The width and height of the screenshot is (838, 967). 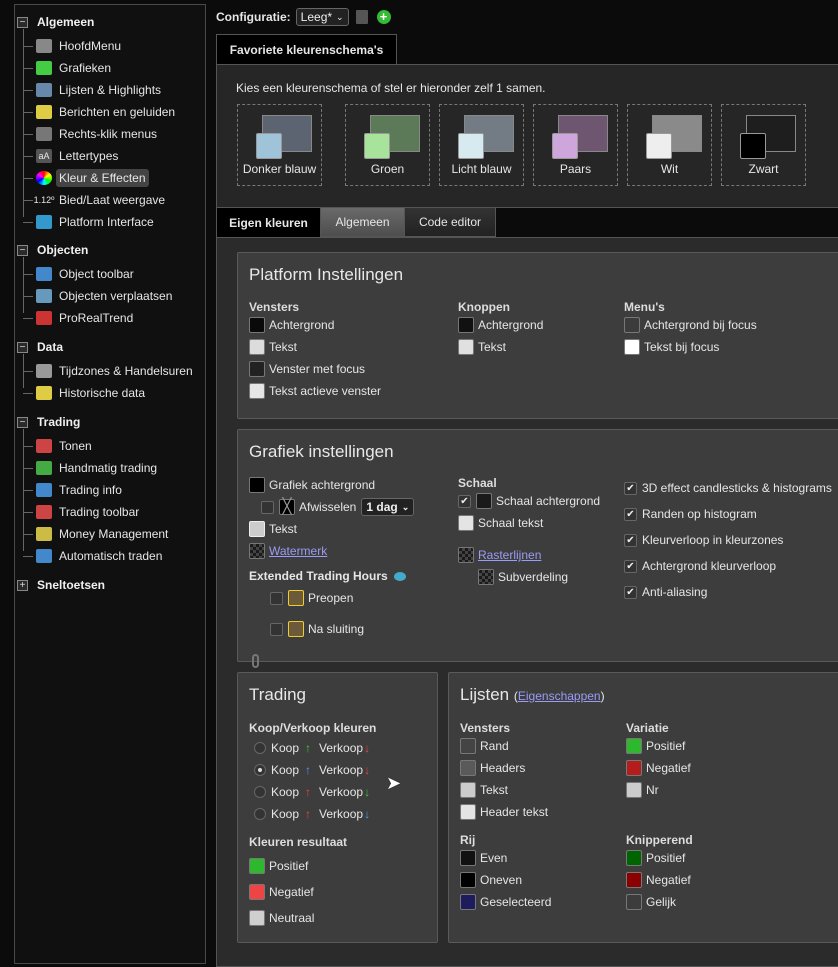 What do you see at coordinates (313, 918) in the screenshot?
I see `result-neutraal: Neutraal` at bounding box center [313, 918].